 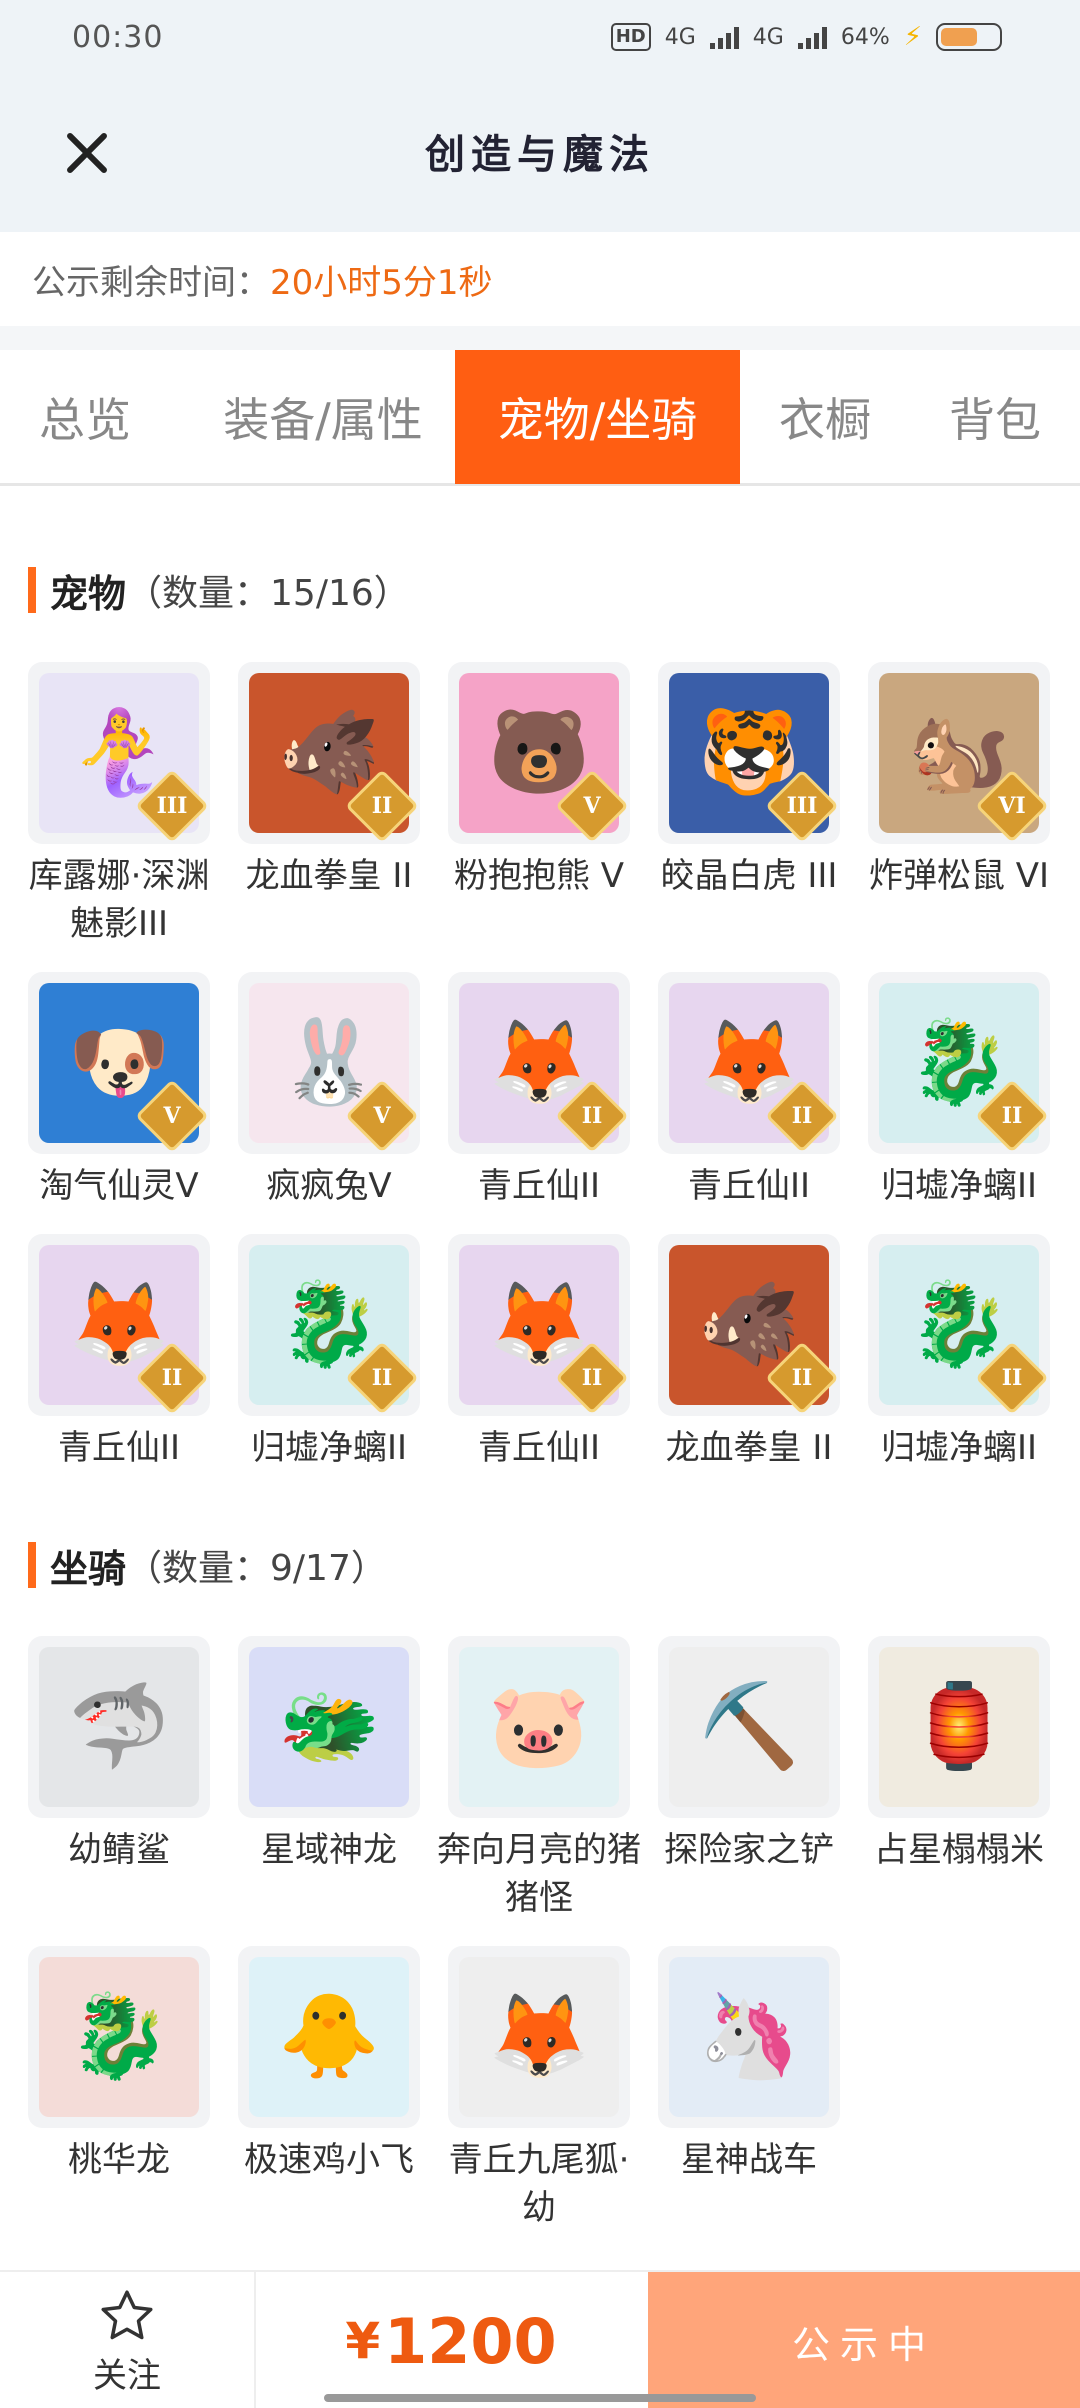 What do you see at coordinates (540, 2398) in the screenshot?
I see `home-indicator` at bounding box center [540, 2398].